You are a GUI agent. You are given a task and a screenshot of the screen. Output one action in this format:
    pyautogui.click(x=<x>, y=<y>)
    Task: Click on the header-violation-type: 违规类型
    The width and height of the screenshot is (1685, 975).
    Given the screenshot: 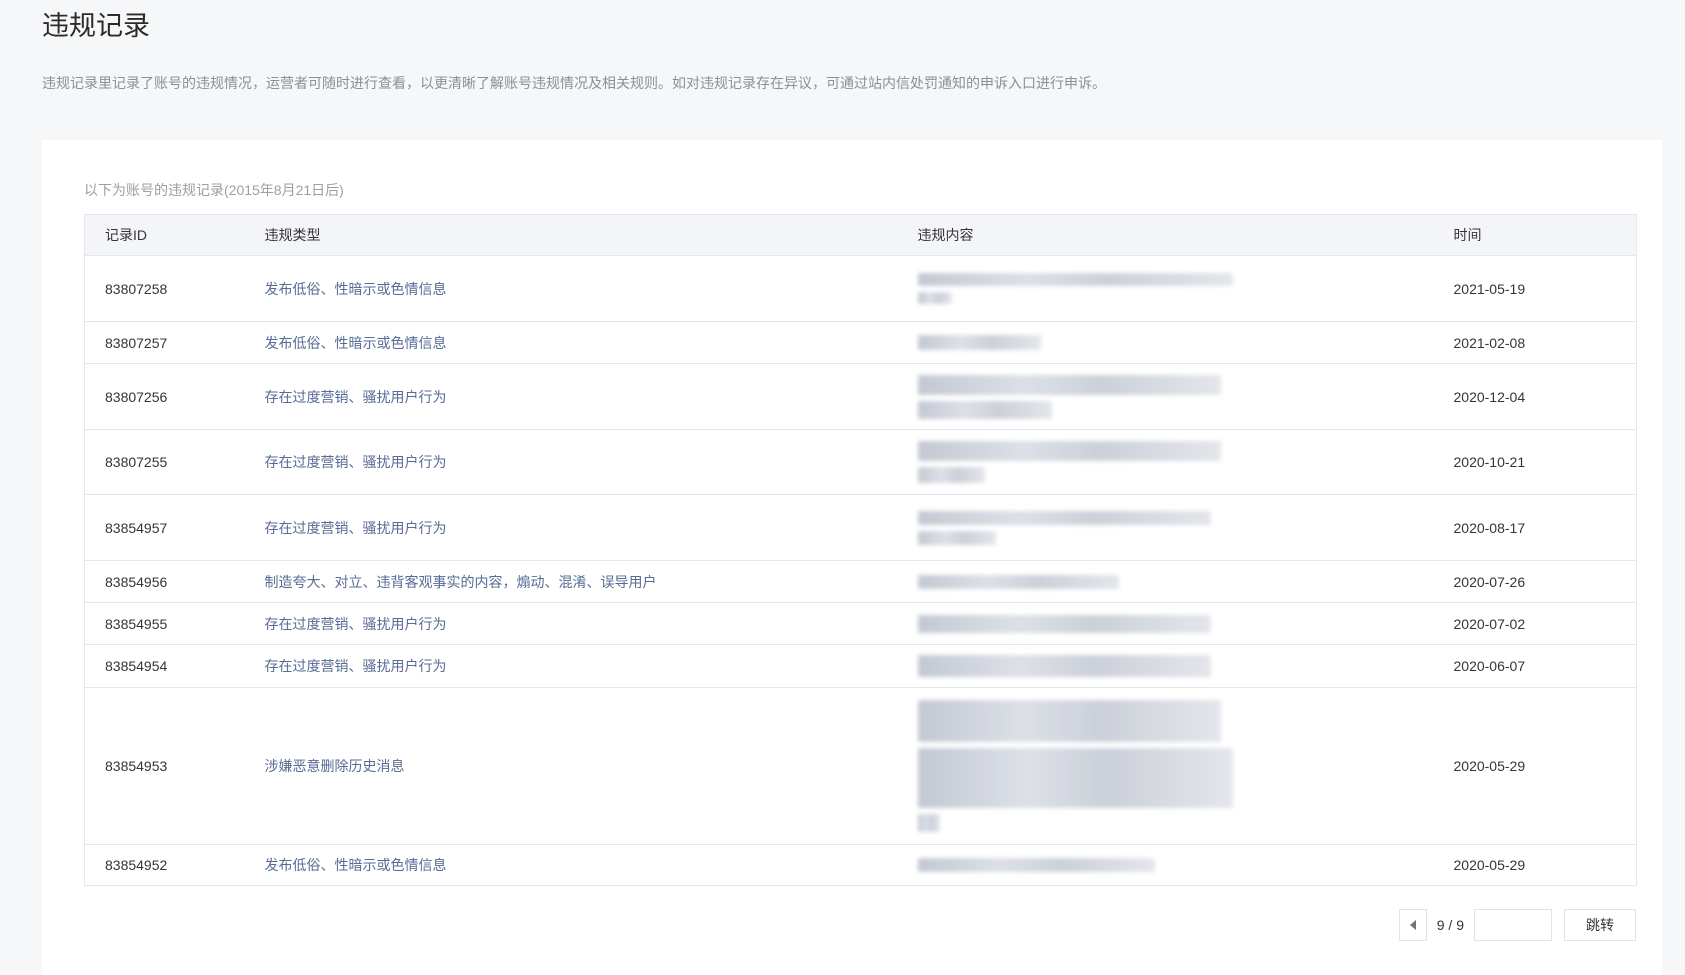 What is the action you would take?
    pyautogui.click(x=571, y=235)
    